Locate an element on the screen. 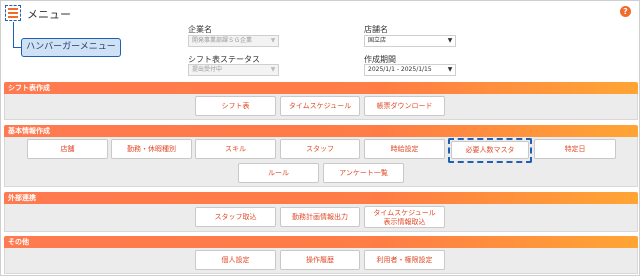 This screenshot has height=276, width=640. shift-table-button: シフト表 is located at coordinates (235, 106).